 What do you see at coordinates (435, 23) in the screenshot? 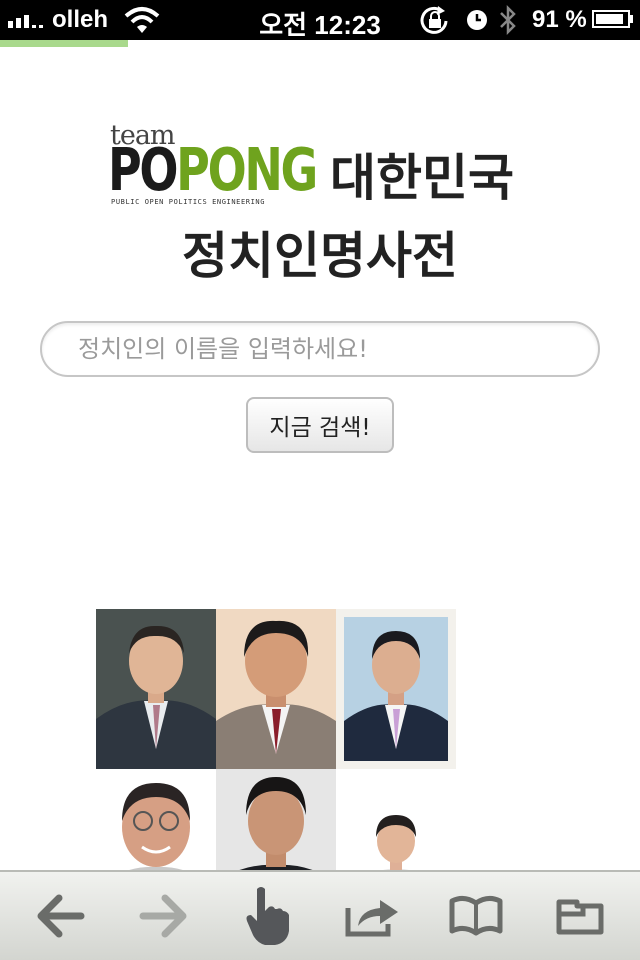
I see `rotation-lock-icon` at bounding box center [435, 23].